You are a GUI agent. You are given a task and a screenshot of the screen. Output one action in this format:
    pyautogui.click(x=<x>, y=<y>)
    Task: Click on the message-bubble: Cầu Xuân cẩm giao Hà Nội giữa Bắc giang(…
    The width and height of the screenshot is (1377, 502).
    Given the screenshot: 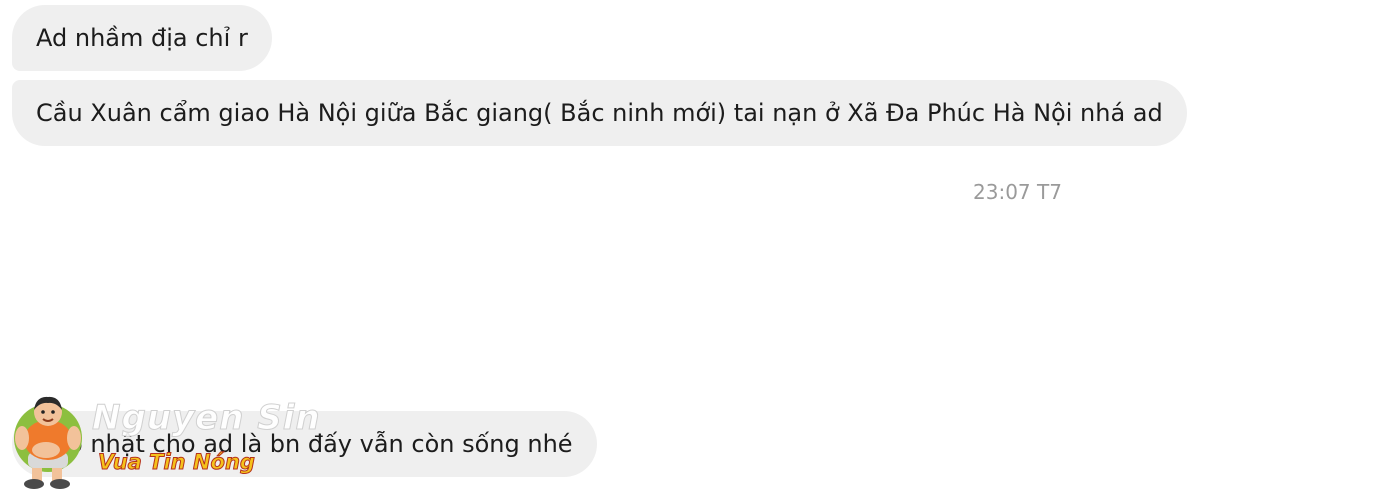 What is the action you would take?
    pyautogui.click(x=599, y=113)
    